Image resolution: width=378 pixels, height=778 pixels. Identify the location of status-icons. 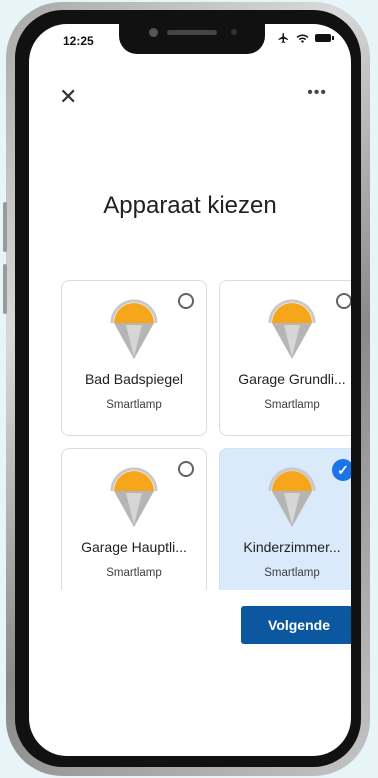
(305, 38).